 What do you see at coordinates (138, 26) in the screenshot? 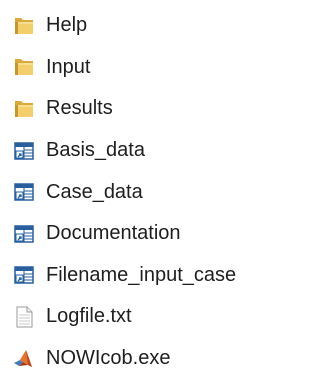
I see `file-item-help: Help` at bounding box center [138, 26].